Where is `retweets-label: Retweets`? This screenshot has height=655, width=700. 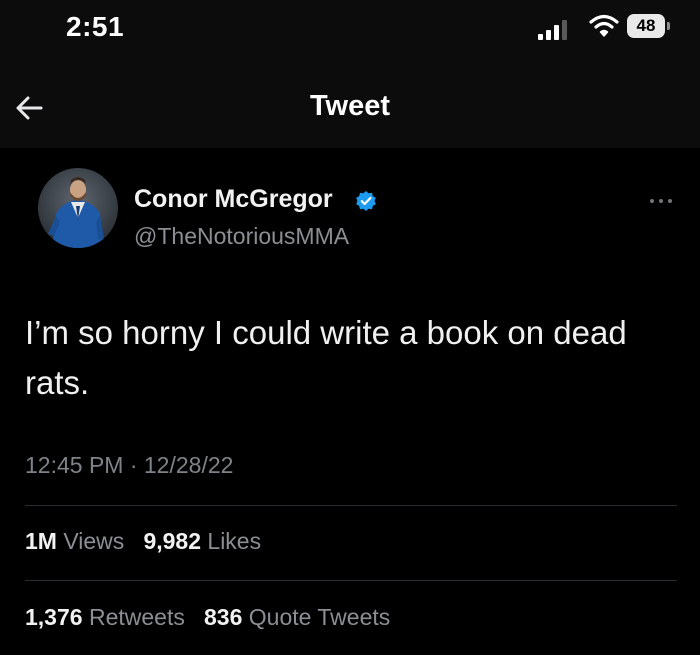
retweets-label: Retweets is located at coordinates (136, 617).